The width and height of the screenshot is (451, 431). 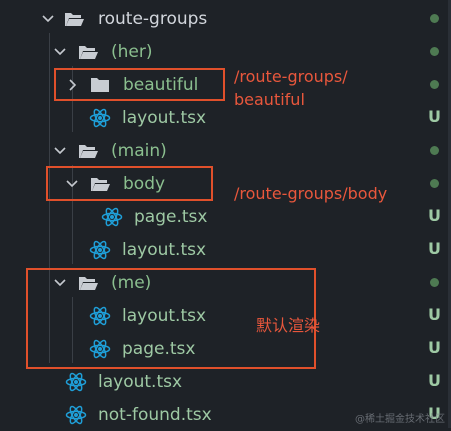 What do you see at coordinates (139, 84) in the screenshot?
I see `highlight-box-beautiful` at bounding box center [139, 84].